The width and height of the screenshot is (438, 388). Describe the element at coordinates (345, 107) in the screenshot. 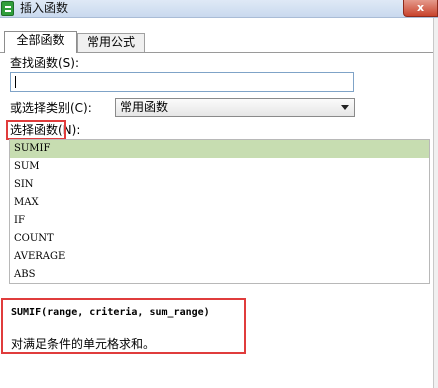

I see `dropdown-arrow-icon` at that location.